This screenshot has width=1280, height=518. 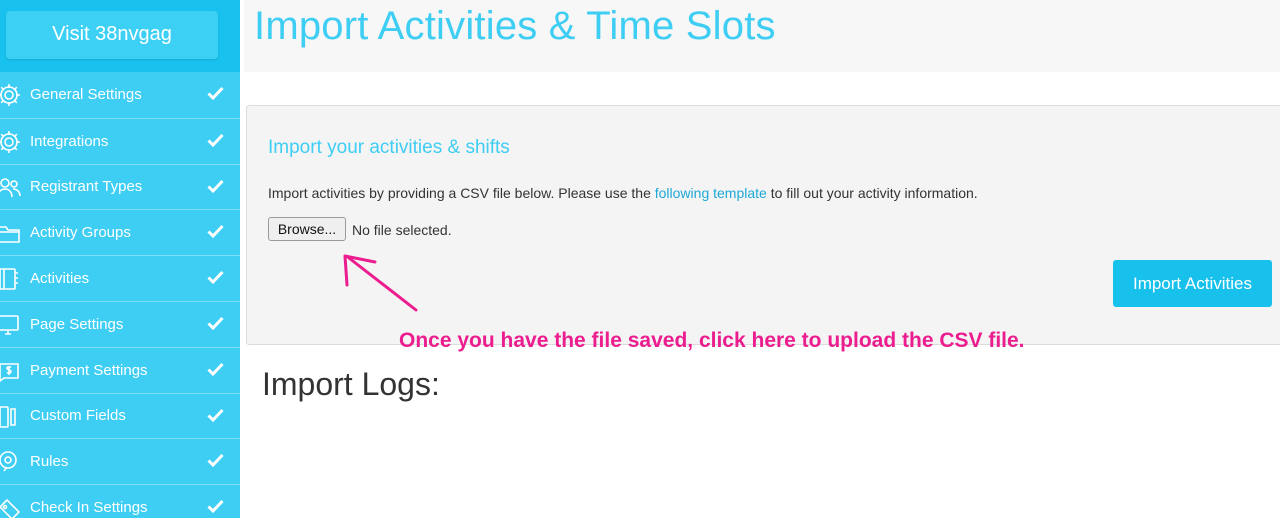 I want to click on sidebar-header: Visit 38nvgag, so click(x=120, y=36).